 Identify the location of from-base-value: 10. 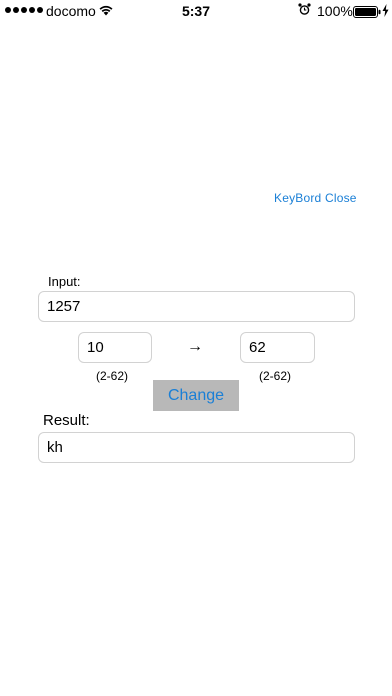
(95, 347).